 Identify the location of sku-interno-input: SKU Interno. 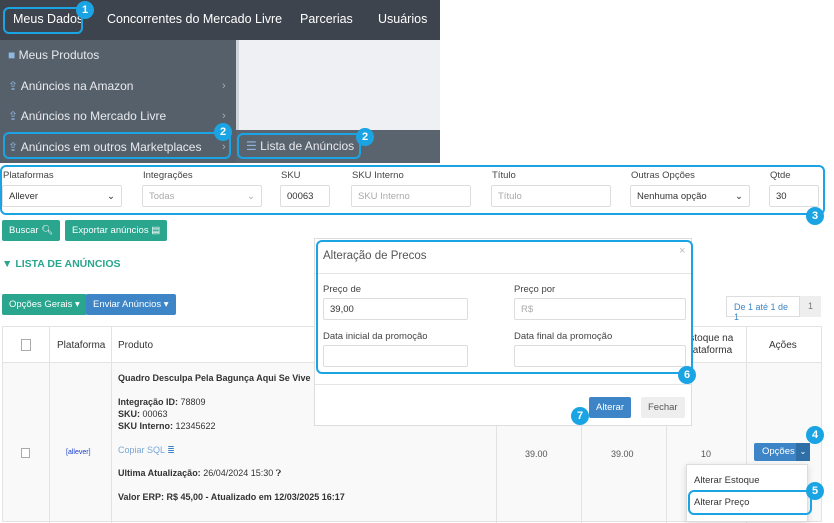
(411, 196).